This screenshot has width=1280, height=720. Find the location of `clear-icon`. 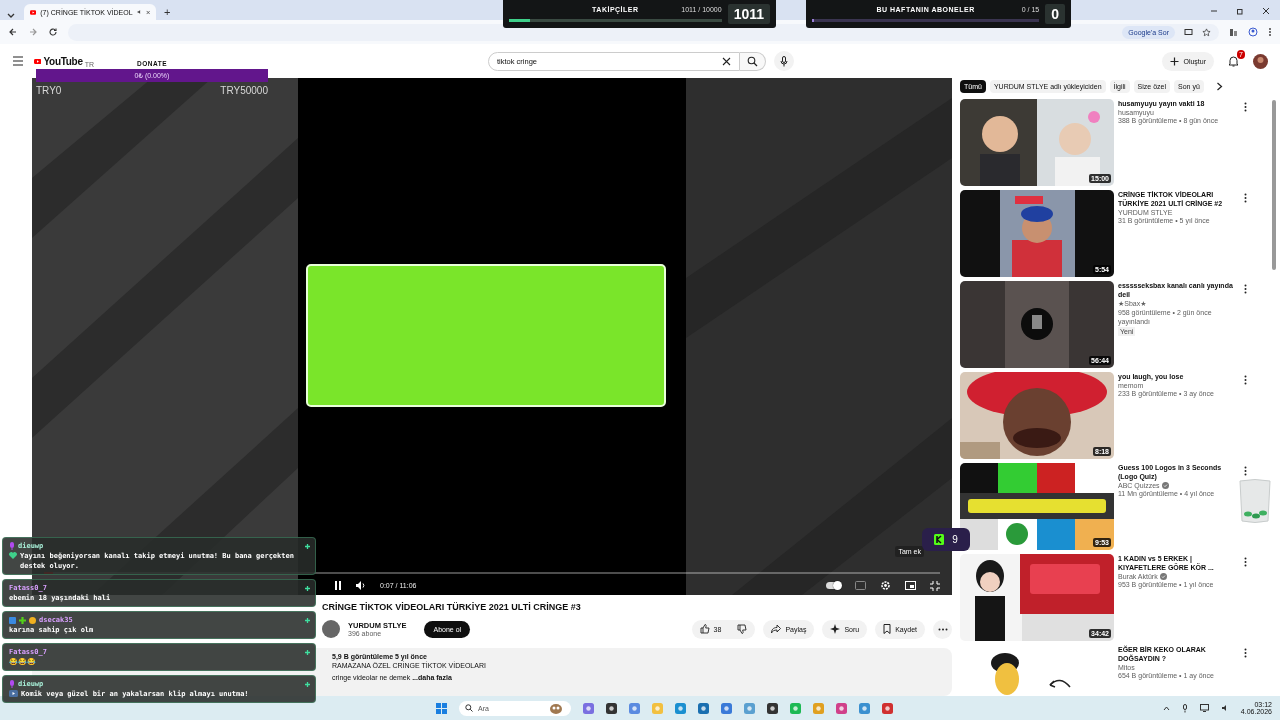

clear-icon is located at coordinates (726, 61).